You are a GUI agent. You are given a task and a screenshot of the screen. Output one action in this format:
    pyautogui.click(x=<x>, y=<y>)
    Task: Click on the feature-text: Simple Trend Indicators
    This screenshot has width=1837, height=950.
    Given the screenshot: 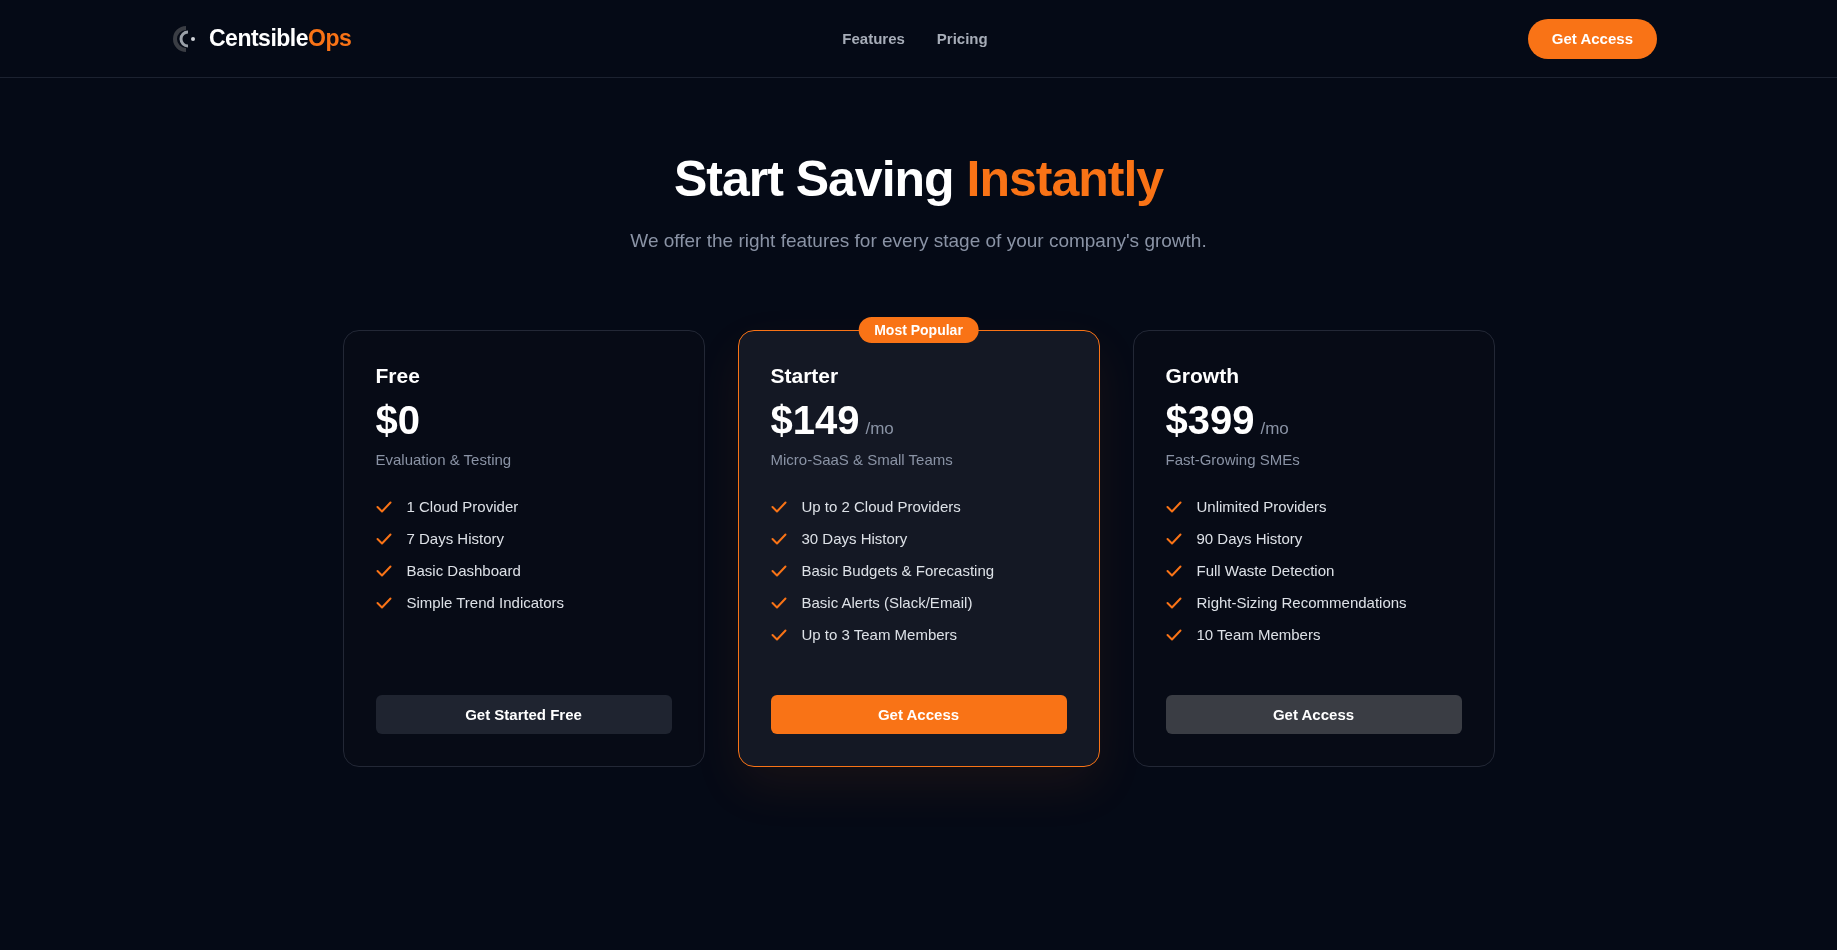 What is the action you would take?
    pyautogui.click(x=485, y=602)
    